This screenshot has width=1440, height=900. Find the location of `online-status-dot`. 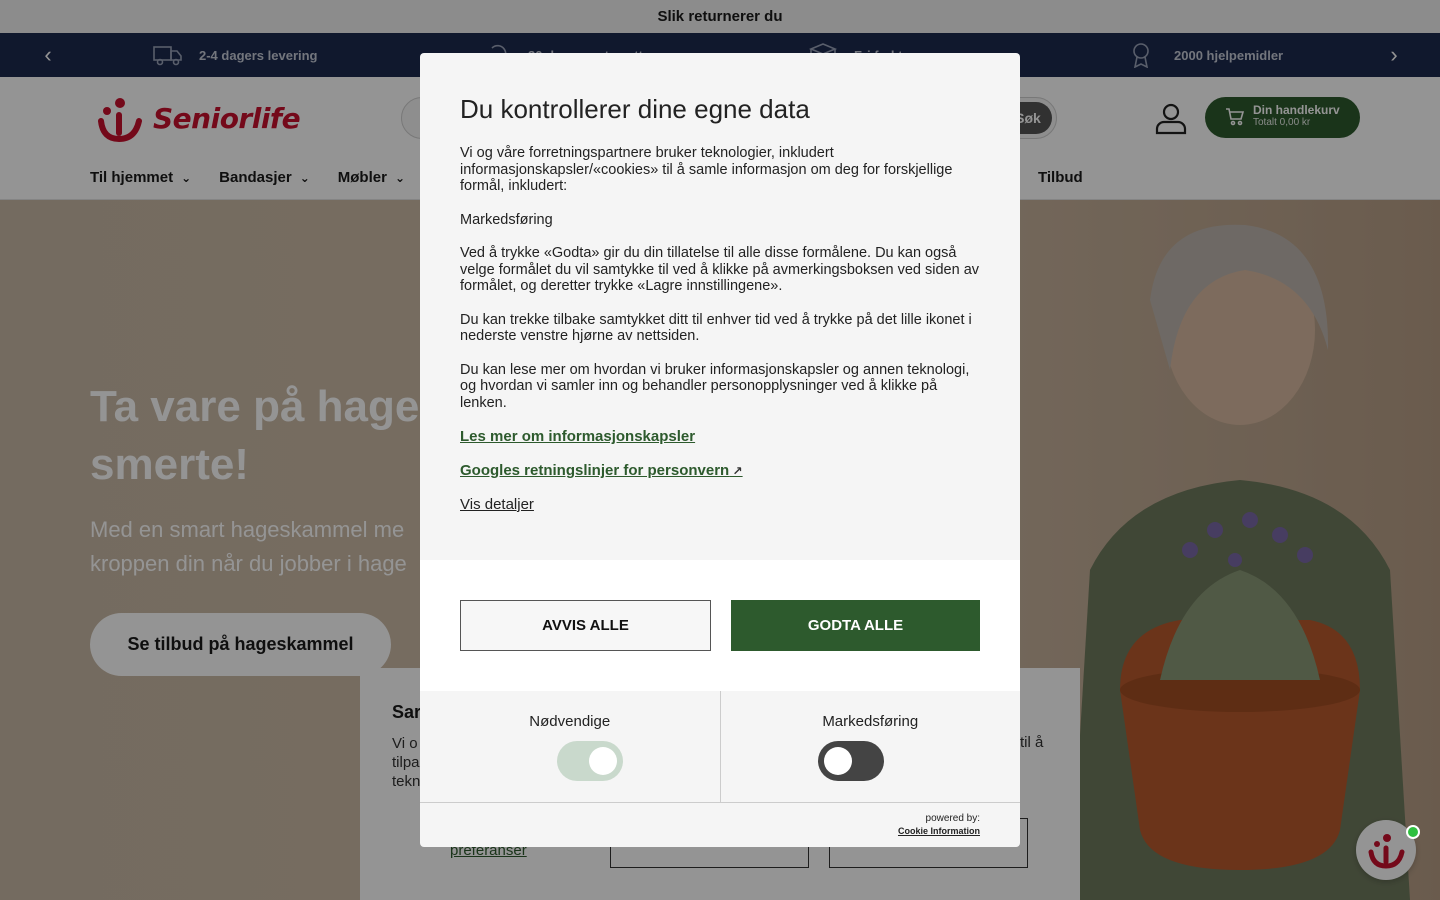

online-status-dot is located at coordinates (1413, 832).